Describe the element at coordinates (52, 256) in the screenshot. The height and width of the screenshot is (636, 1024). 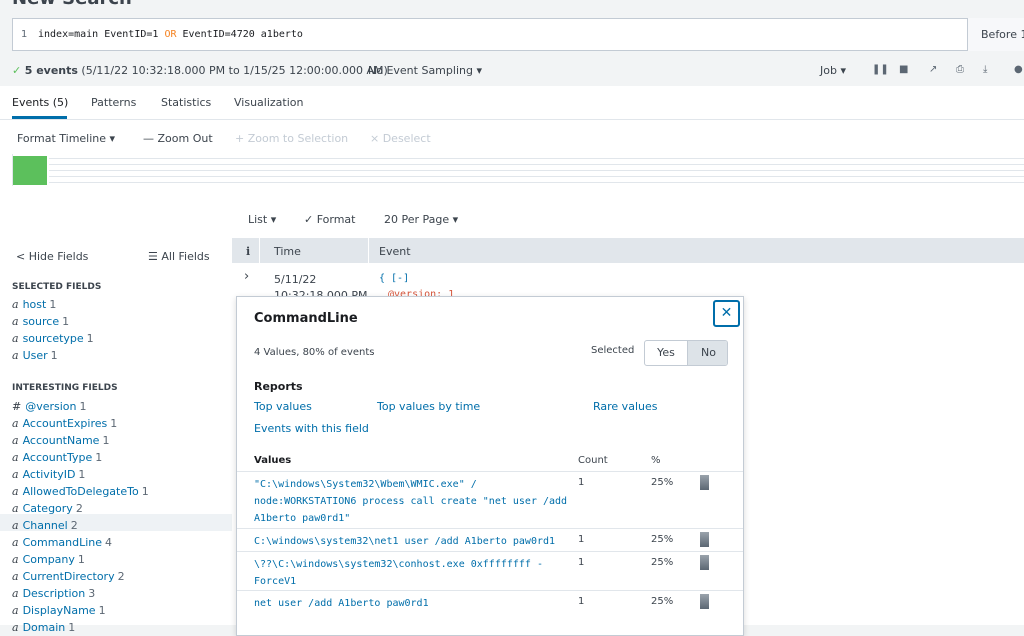
I see `hide-fields-button: < Hide Fields` at that location.